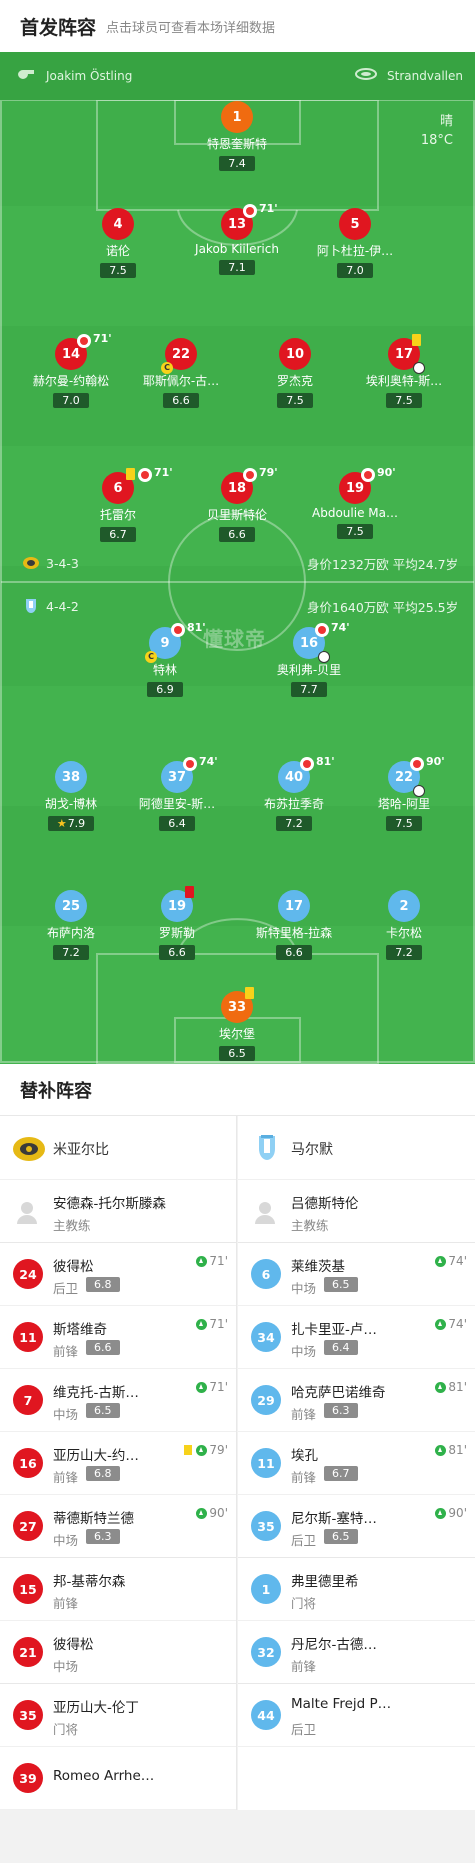  I want to click on player-number: 9, so click(165, 643).